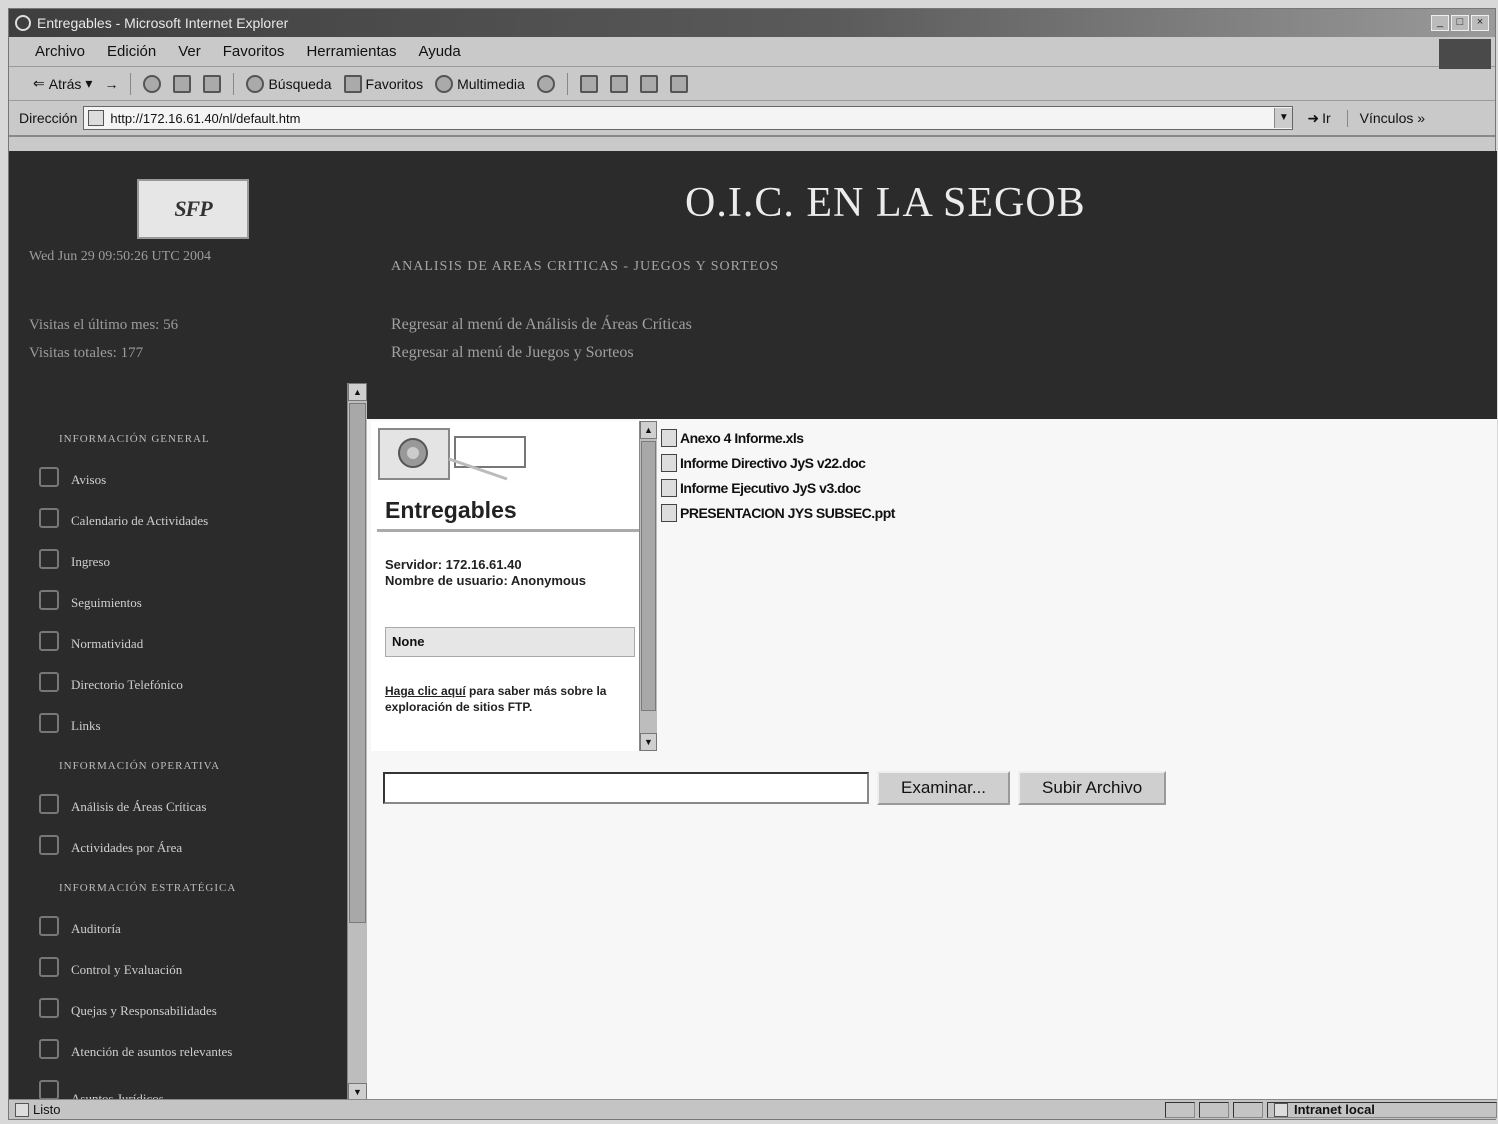  I want to click on file-item: Informe Directivo JyS v22.doc, so click(778, 462).